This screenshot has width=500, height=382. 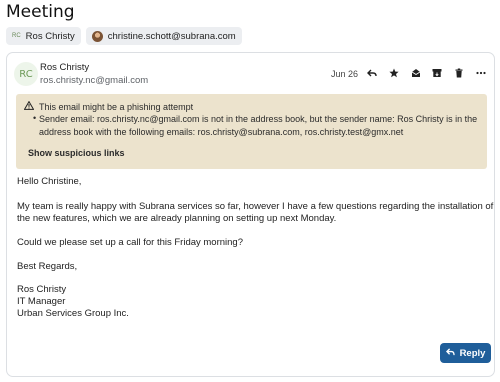 What do you see at coordinates (459, 73) in the screenshot?
I see `trash-icon` at bounding box center [459, 73].